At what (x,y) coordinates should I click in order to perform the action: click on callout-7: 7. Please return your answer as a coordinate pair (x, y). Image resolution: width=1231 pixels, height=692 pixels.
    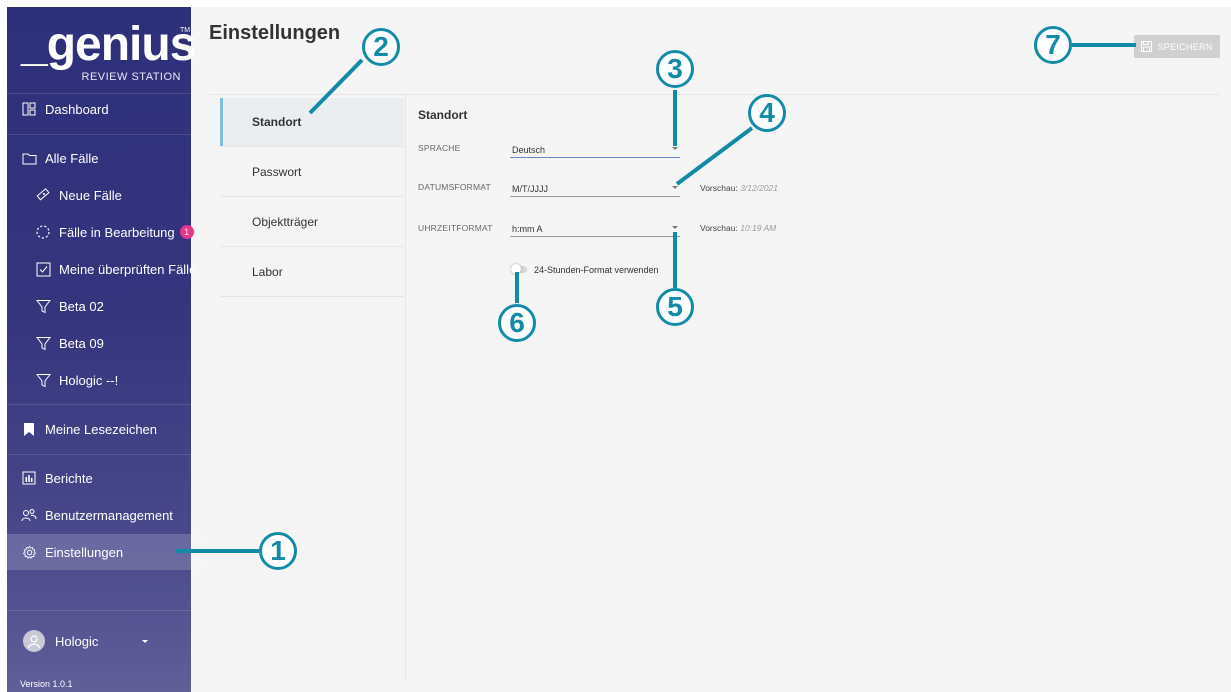
    Looking at the image, I should click on (1053, 45).